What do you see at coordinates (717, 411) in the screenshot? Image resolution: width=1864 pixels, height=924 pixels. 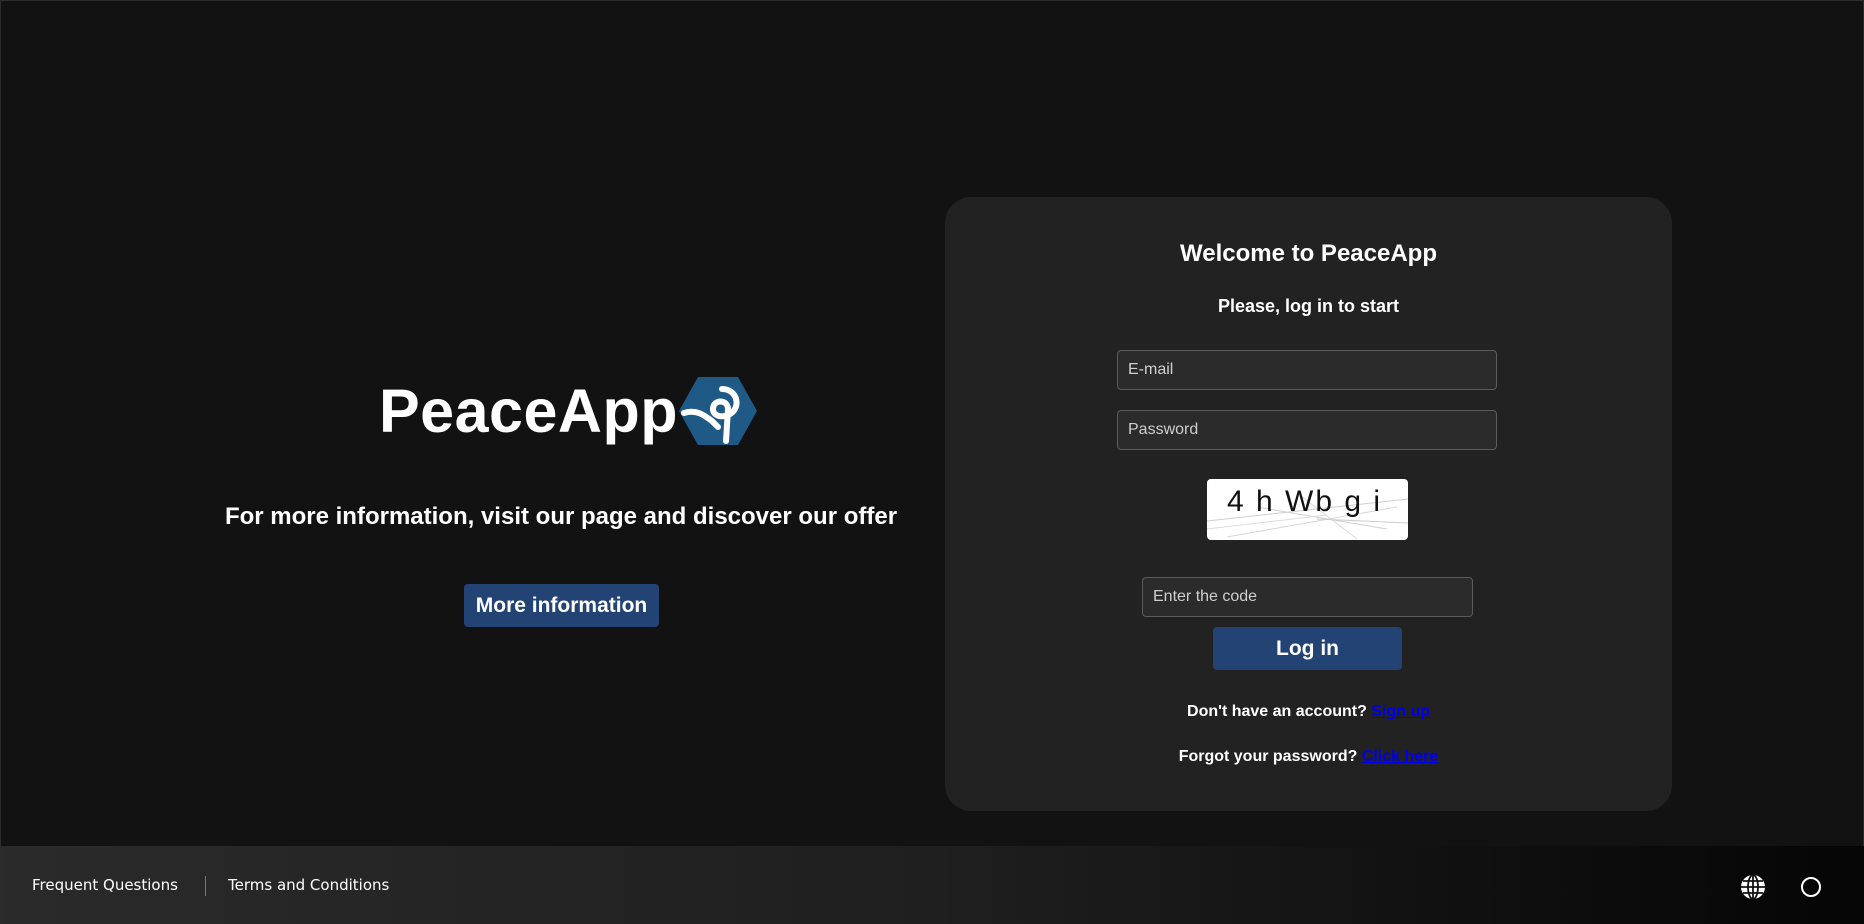 I see `peaceapp-logo-icon` at bounding box center [717, 411].